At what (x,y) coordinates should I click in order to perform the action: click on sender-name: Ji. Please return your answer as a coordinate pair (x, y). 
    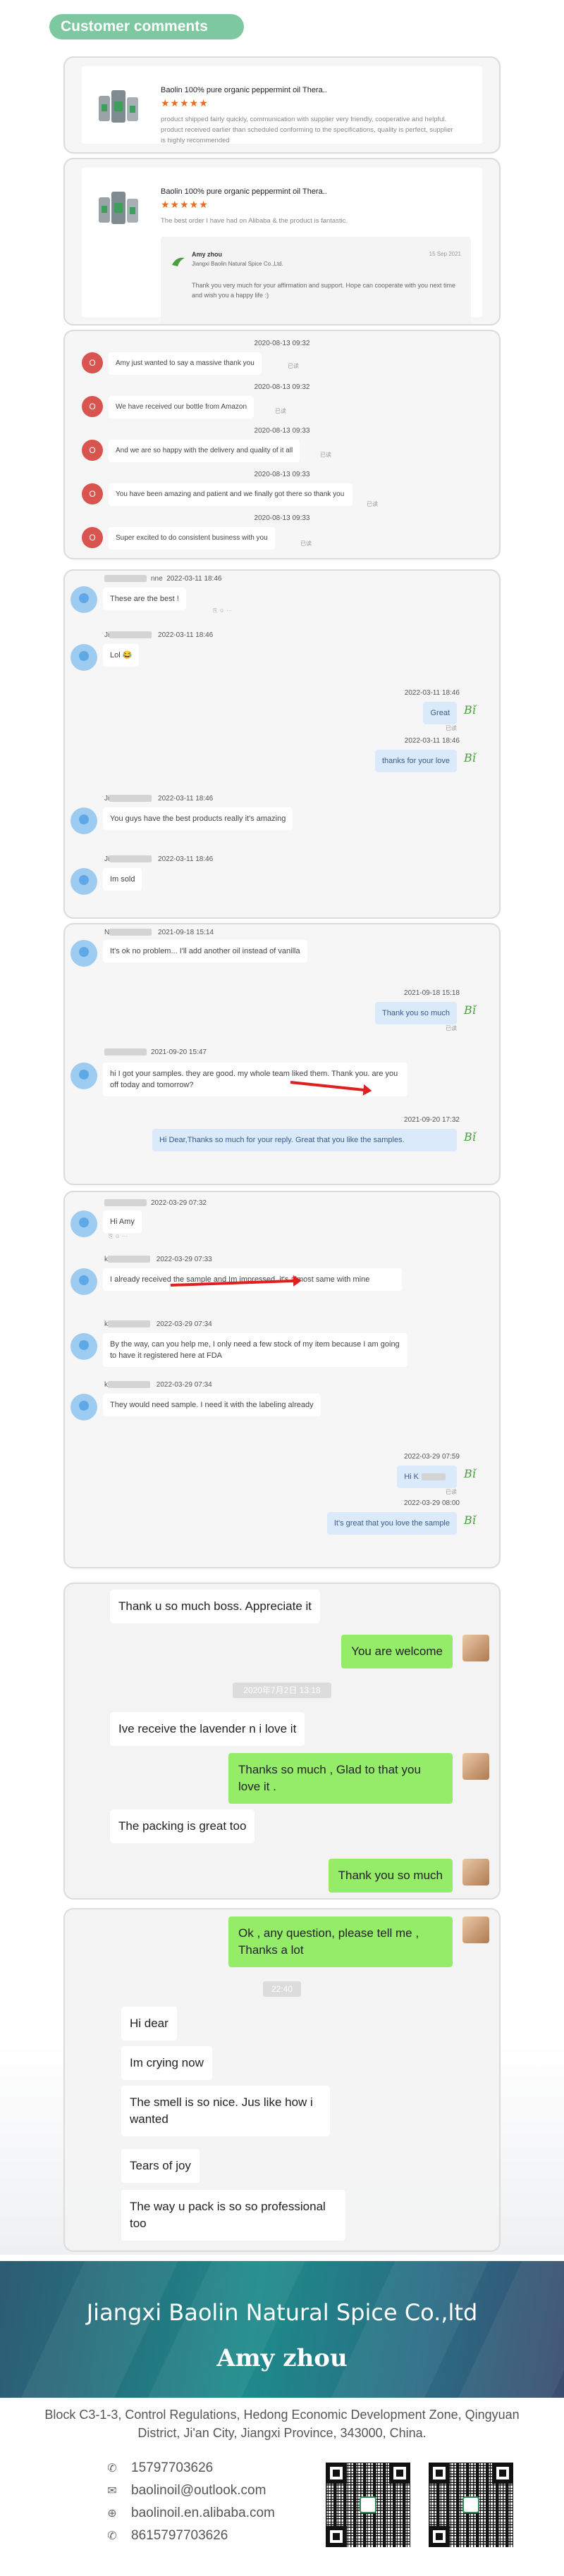
    Looking at the image, I should click on (107, 635).